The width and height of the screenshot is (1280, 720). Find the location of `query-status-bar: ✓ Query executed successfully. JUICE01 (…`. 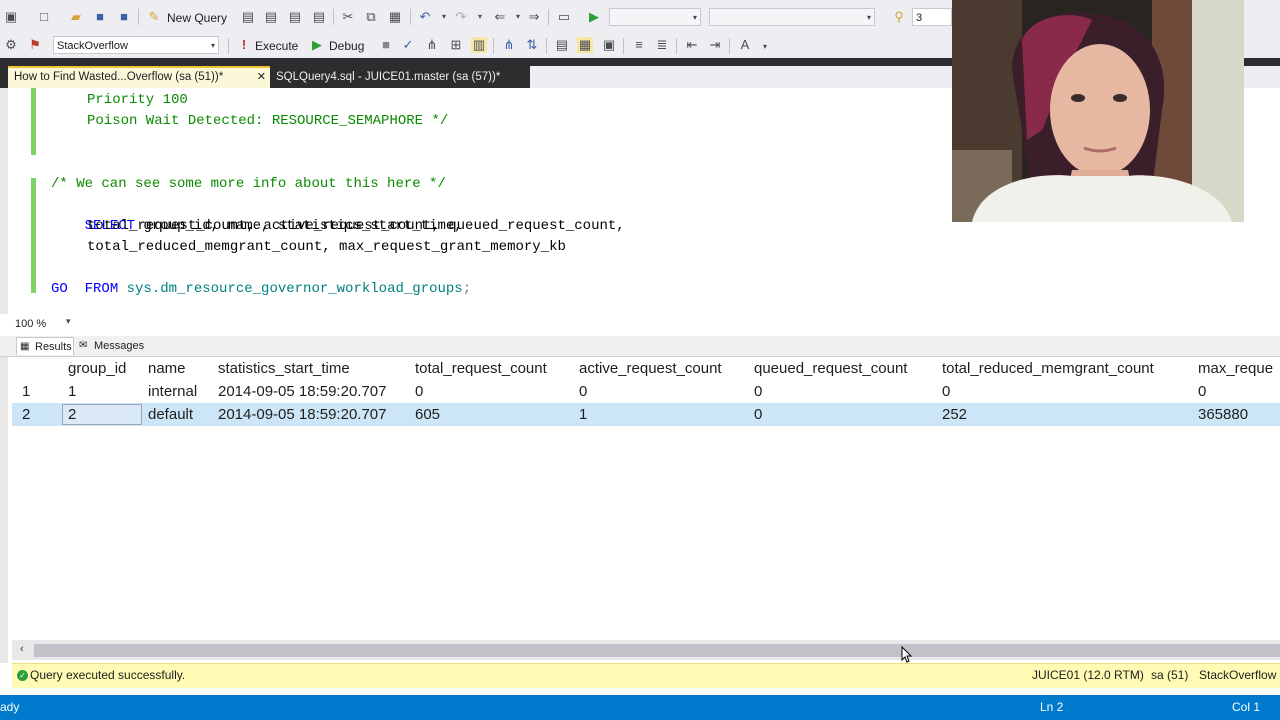

query-status-bar: ✓ Query executed successfully. JUICE01 (… is located at coordinates (646, 675).